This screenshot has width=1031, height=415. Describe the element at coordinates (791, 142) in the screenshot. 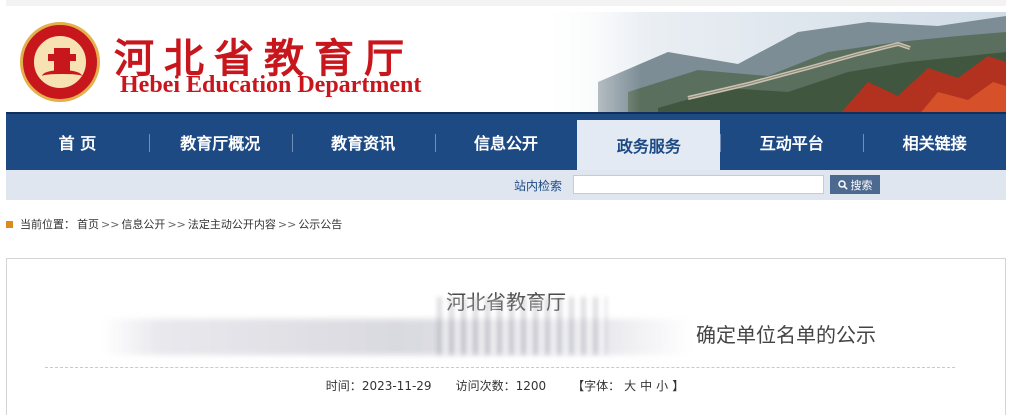

I see `nav-item-interactive-platform: 互动平台` at that location.